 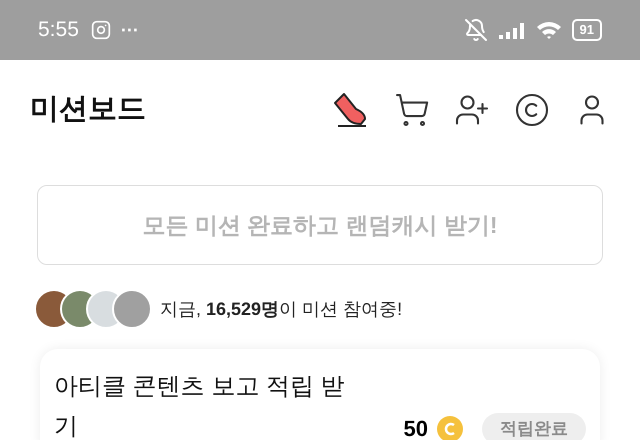 I want to click on cart-icon, so click(x=412, y=110).